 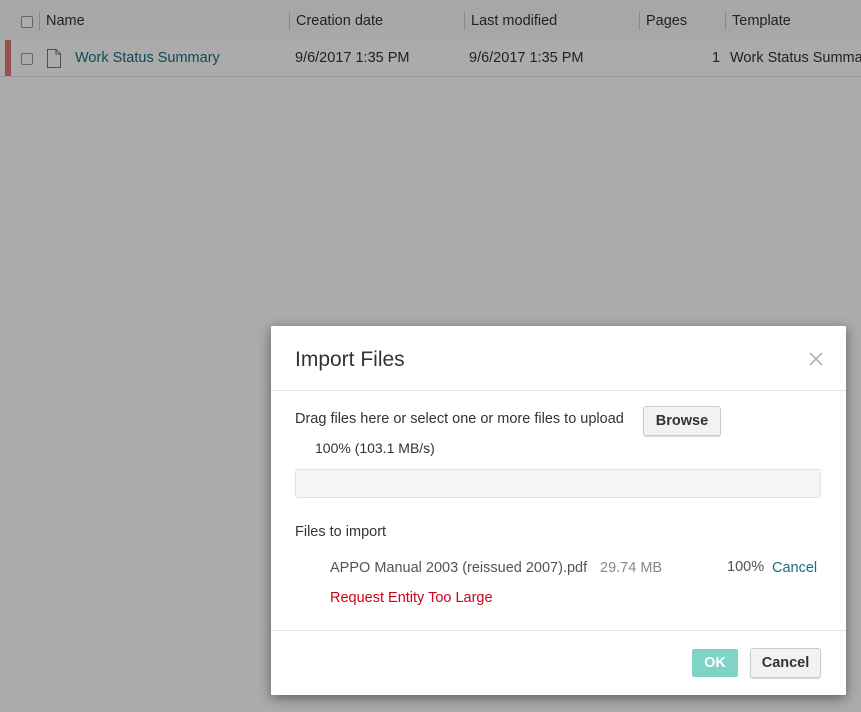 What do you see at coordinates (785, 663) in the screenshot?
I see `cancel-button: Cancel` at bounding box center [785, 663].